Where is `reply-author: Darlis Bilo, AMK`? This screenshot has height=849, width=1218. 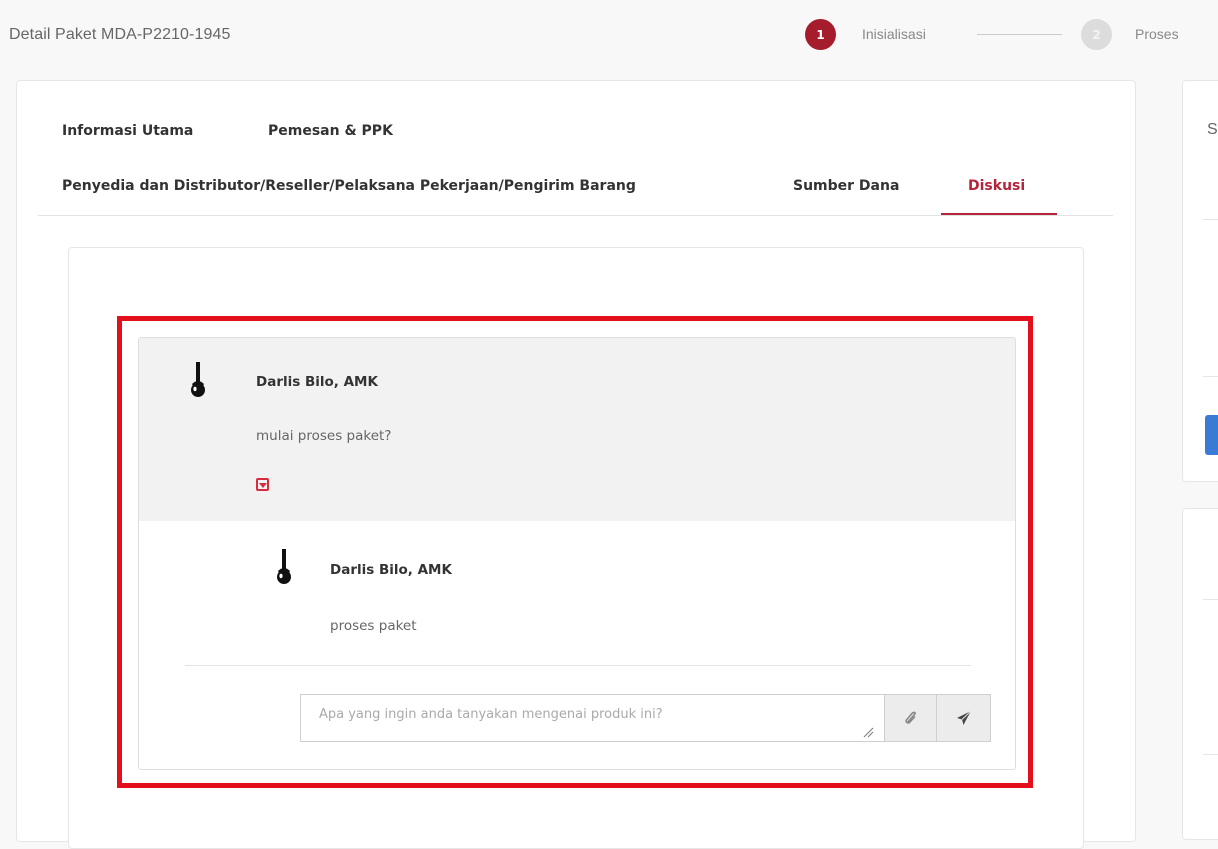
reply-author: Darlis Bilo, AMK is located at coordinates (391, 570).